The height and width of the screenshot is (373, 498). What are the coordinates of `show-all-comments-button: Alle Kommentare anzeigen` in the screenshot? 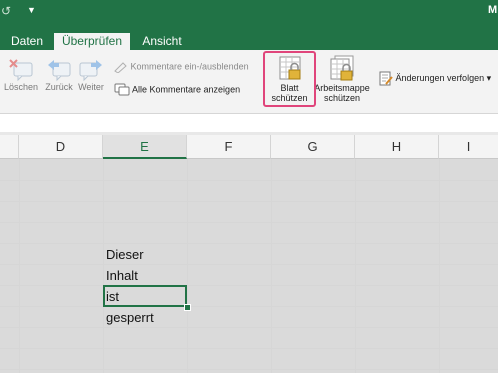 It's located at (177, 90).